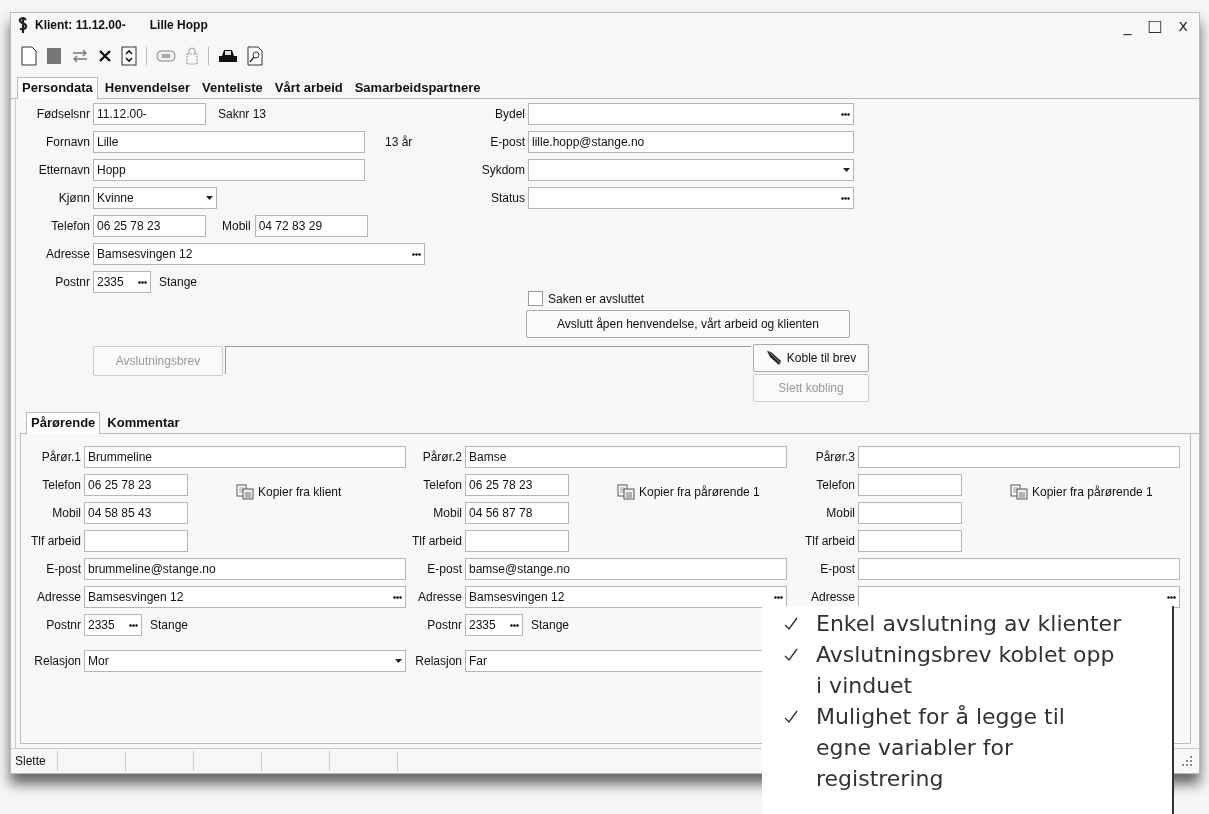  I want to click on text-field: Bamse, so click(626, 457).